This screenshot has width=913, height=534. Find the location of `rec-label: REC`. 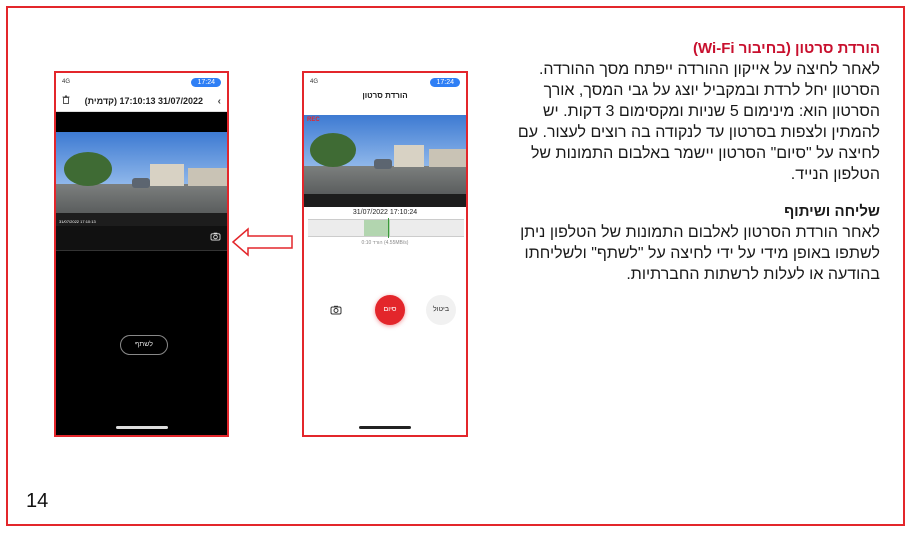

rec-label: REC is located at coordinates (313, 120).